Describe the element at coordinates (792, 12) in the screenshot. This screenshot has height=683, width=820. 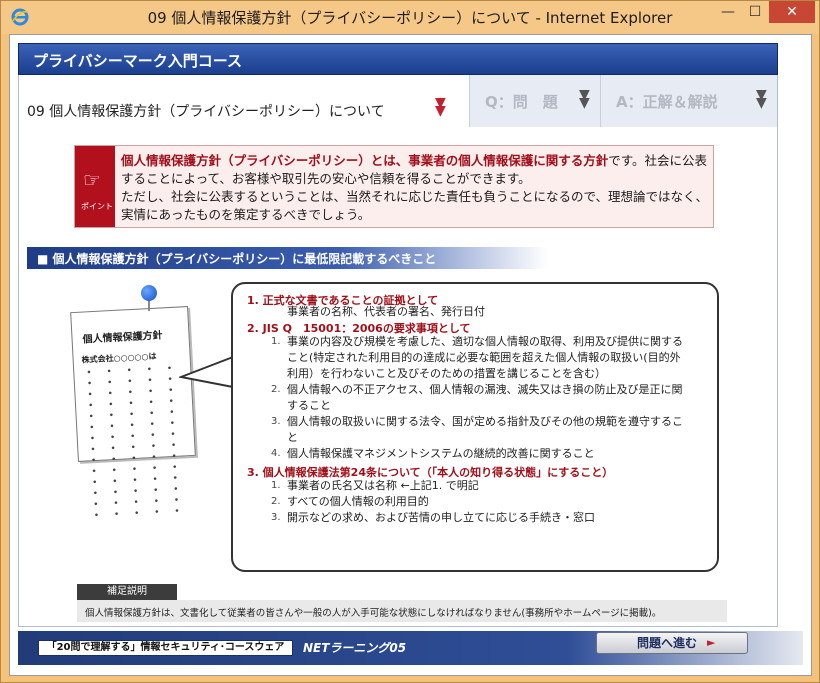
I see `close-button: ✕` at that location.